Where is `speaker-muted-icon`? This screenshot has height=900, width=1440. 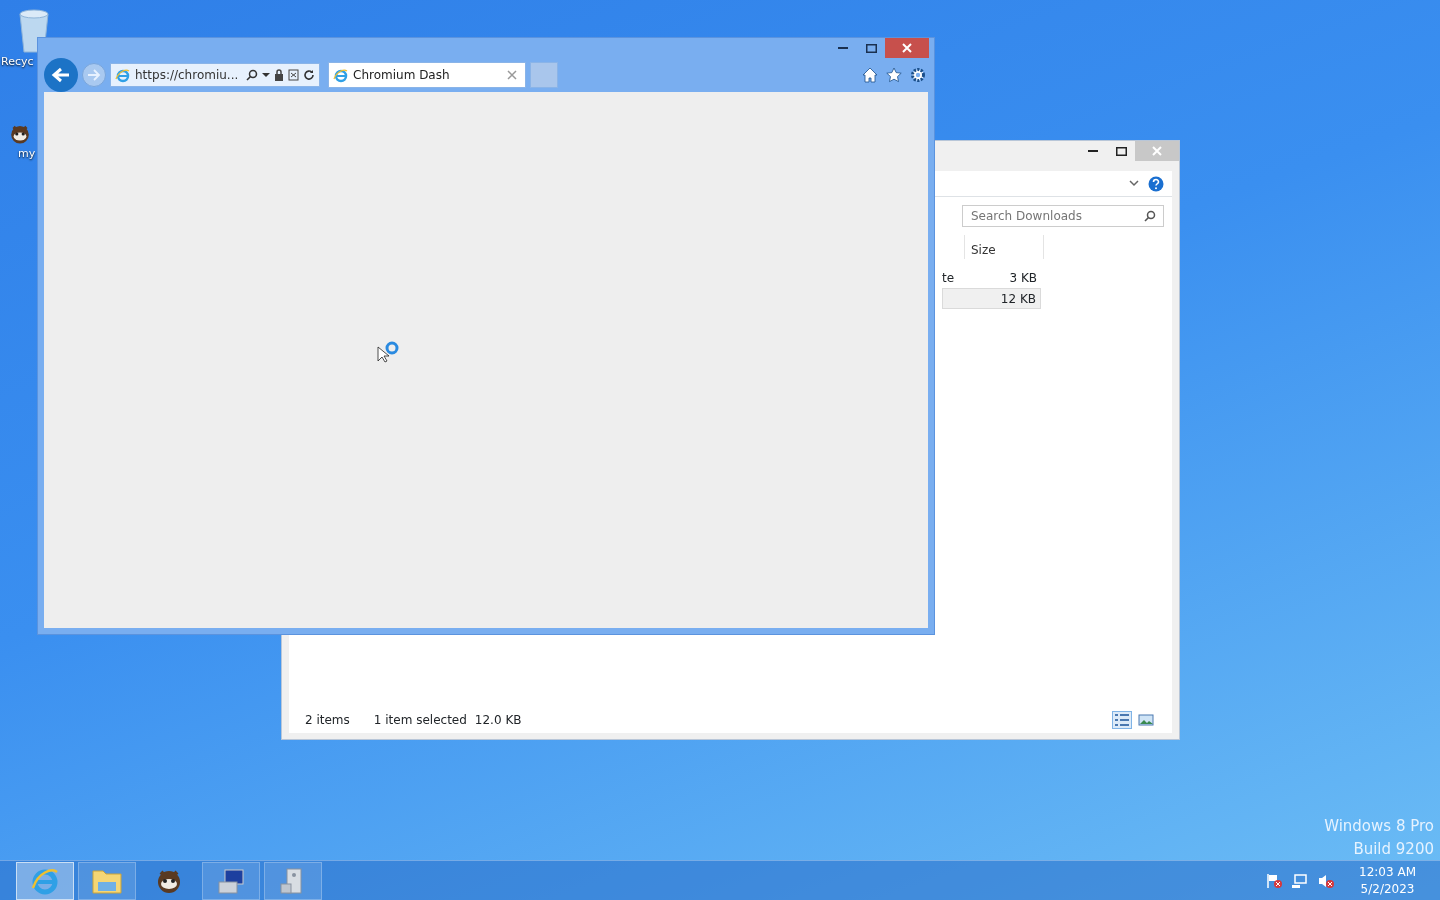 speaker-muted-icon is located at coordinates (1326, 880).